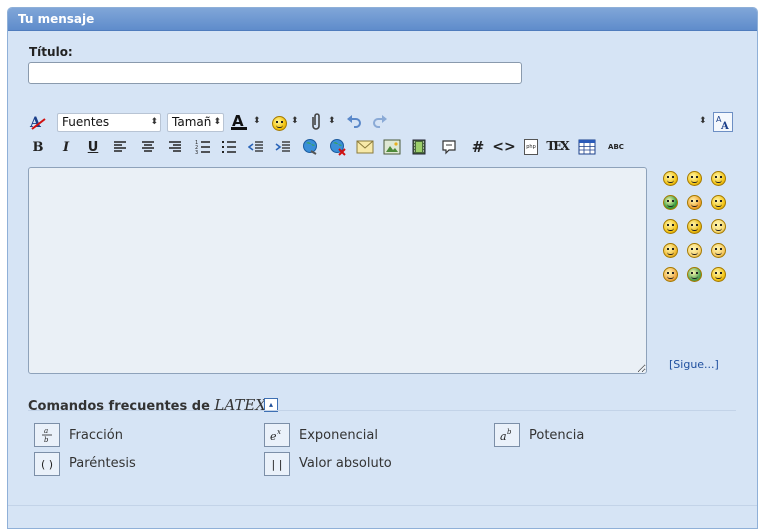  Describe the element at coordinates (38, 122) in the screenshot. I see `remove-format-icon: A` at that location.